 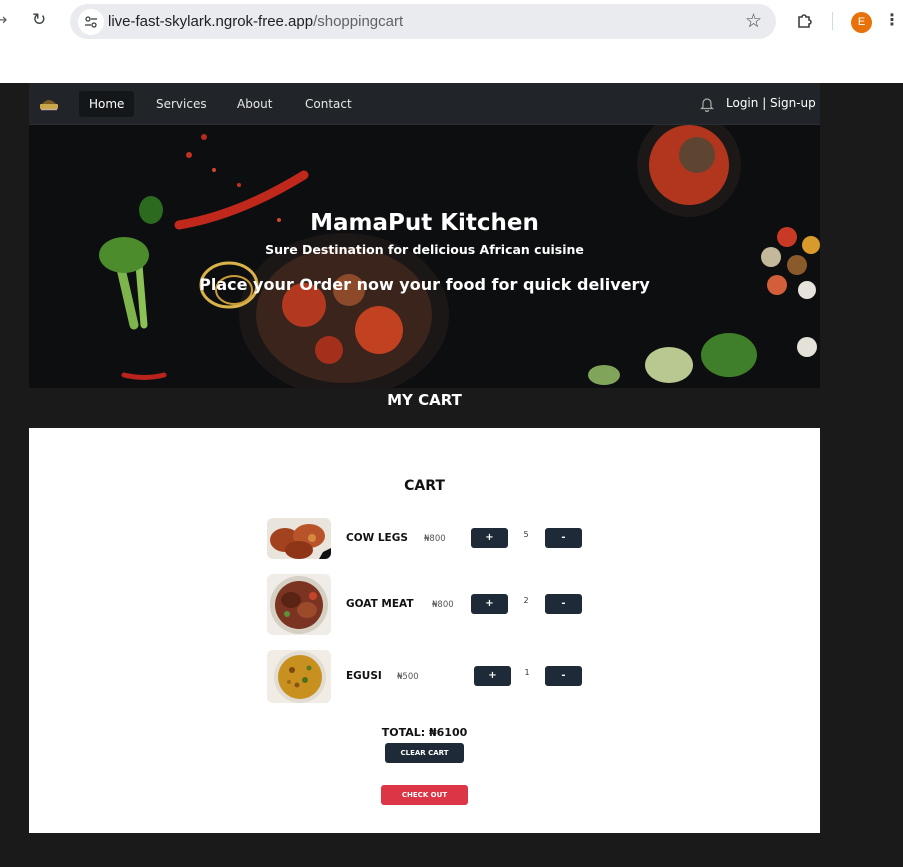 I want to click on cow-legs-image, so click(x=299, y=538).